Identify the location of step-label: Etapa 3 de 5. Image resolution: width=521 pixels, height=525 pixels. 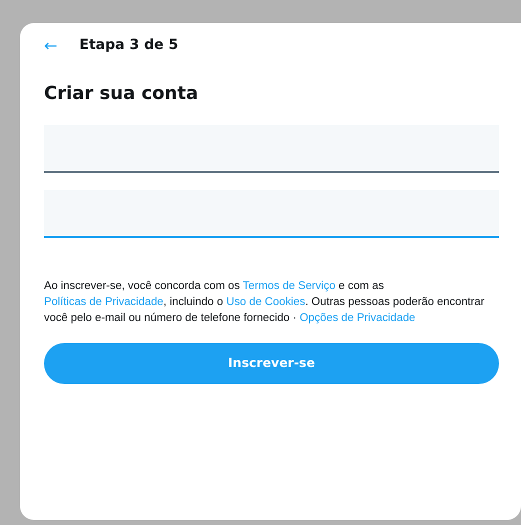
(128, 45).